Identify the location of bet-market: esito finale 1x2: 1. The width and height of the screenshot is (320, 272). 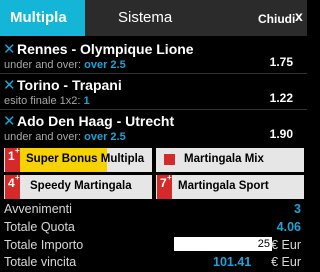
(47, 101).